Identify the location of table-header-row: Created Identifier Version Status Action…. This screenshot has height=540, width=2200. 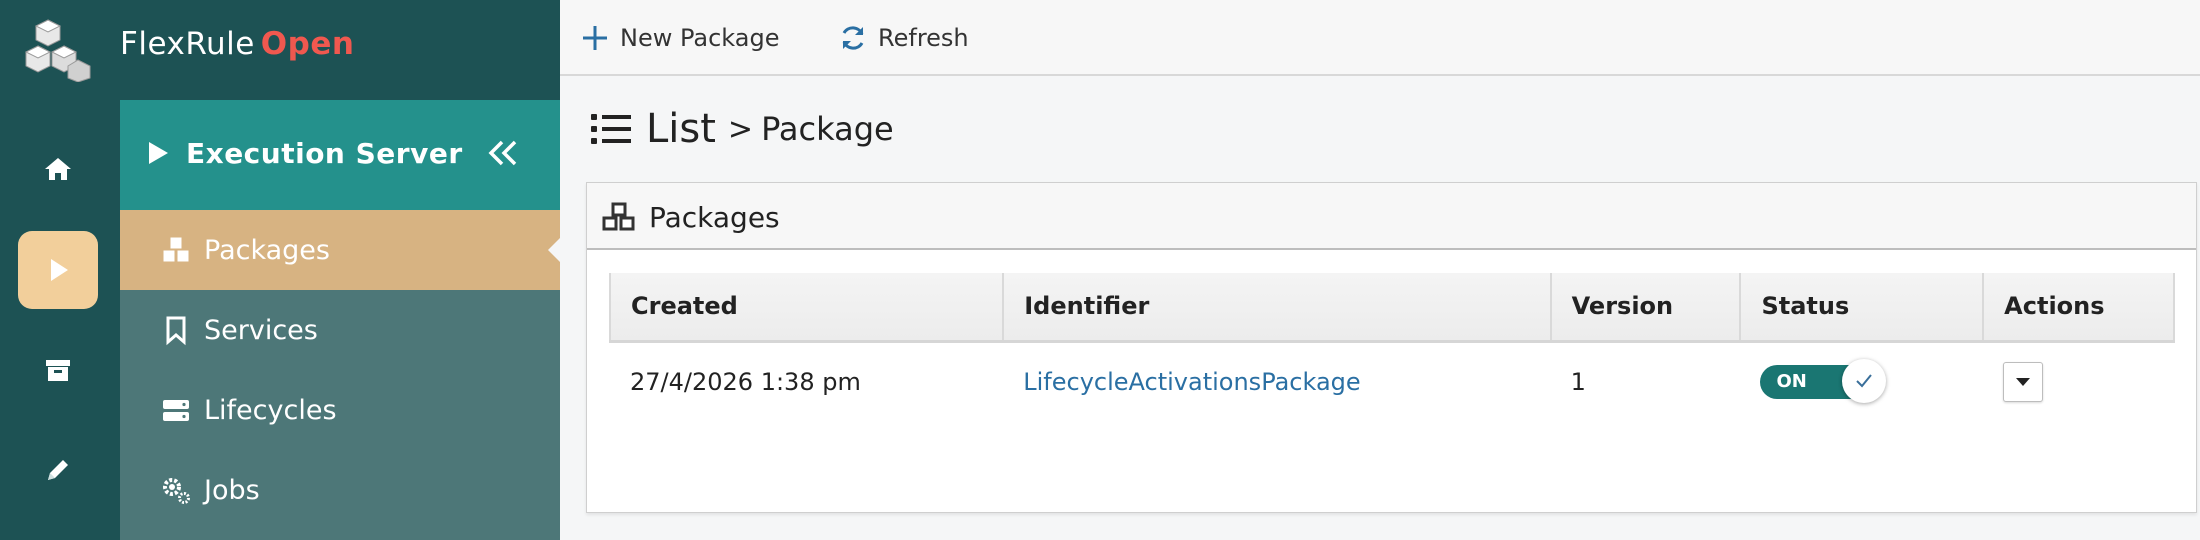
(1391, 308).